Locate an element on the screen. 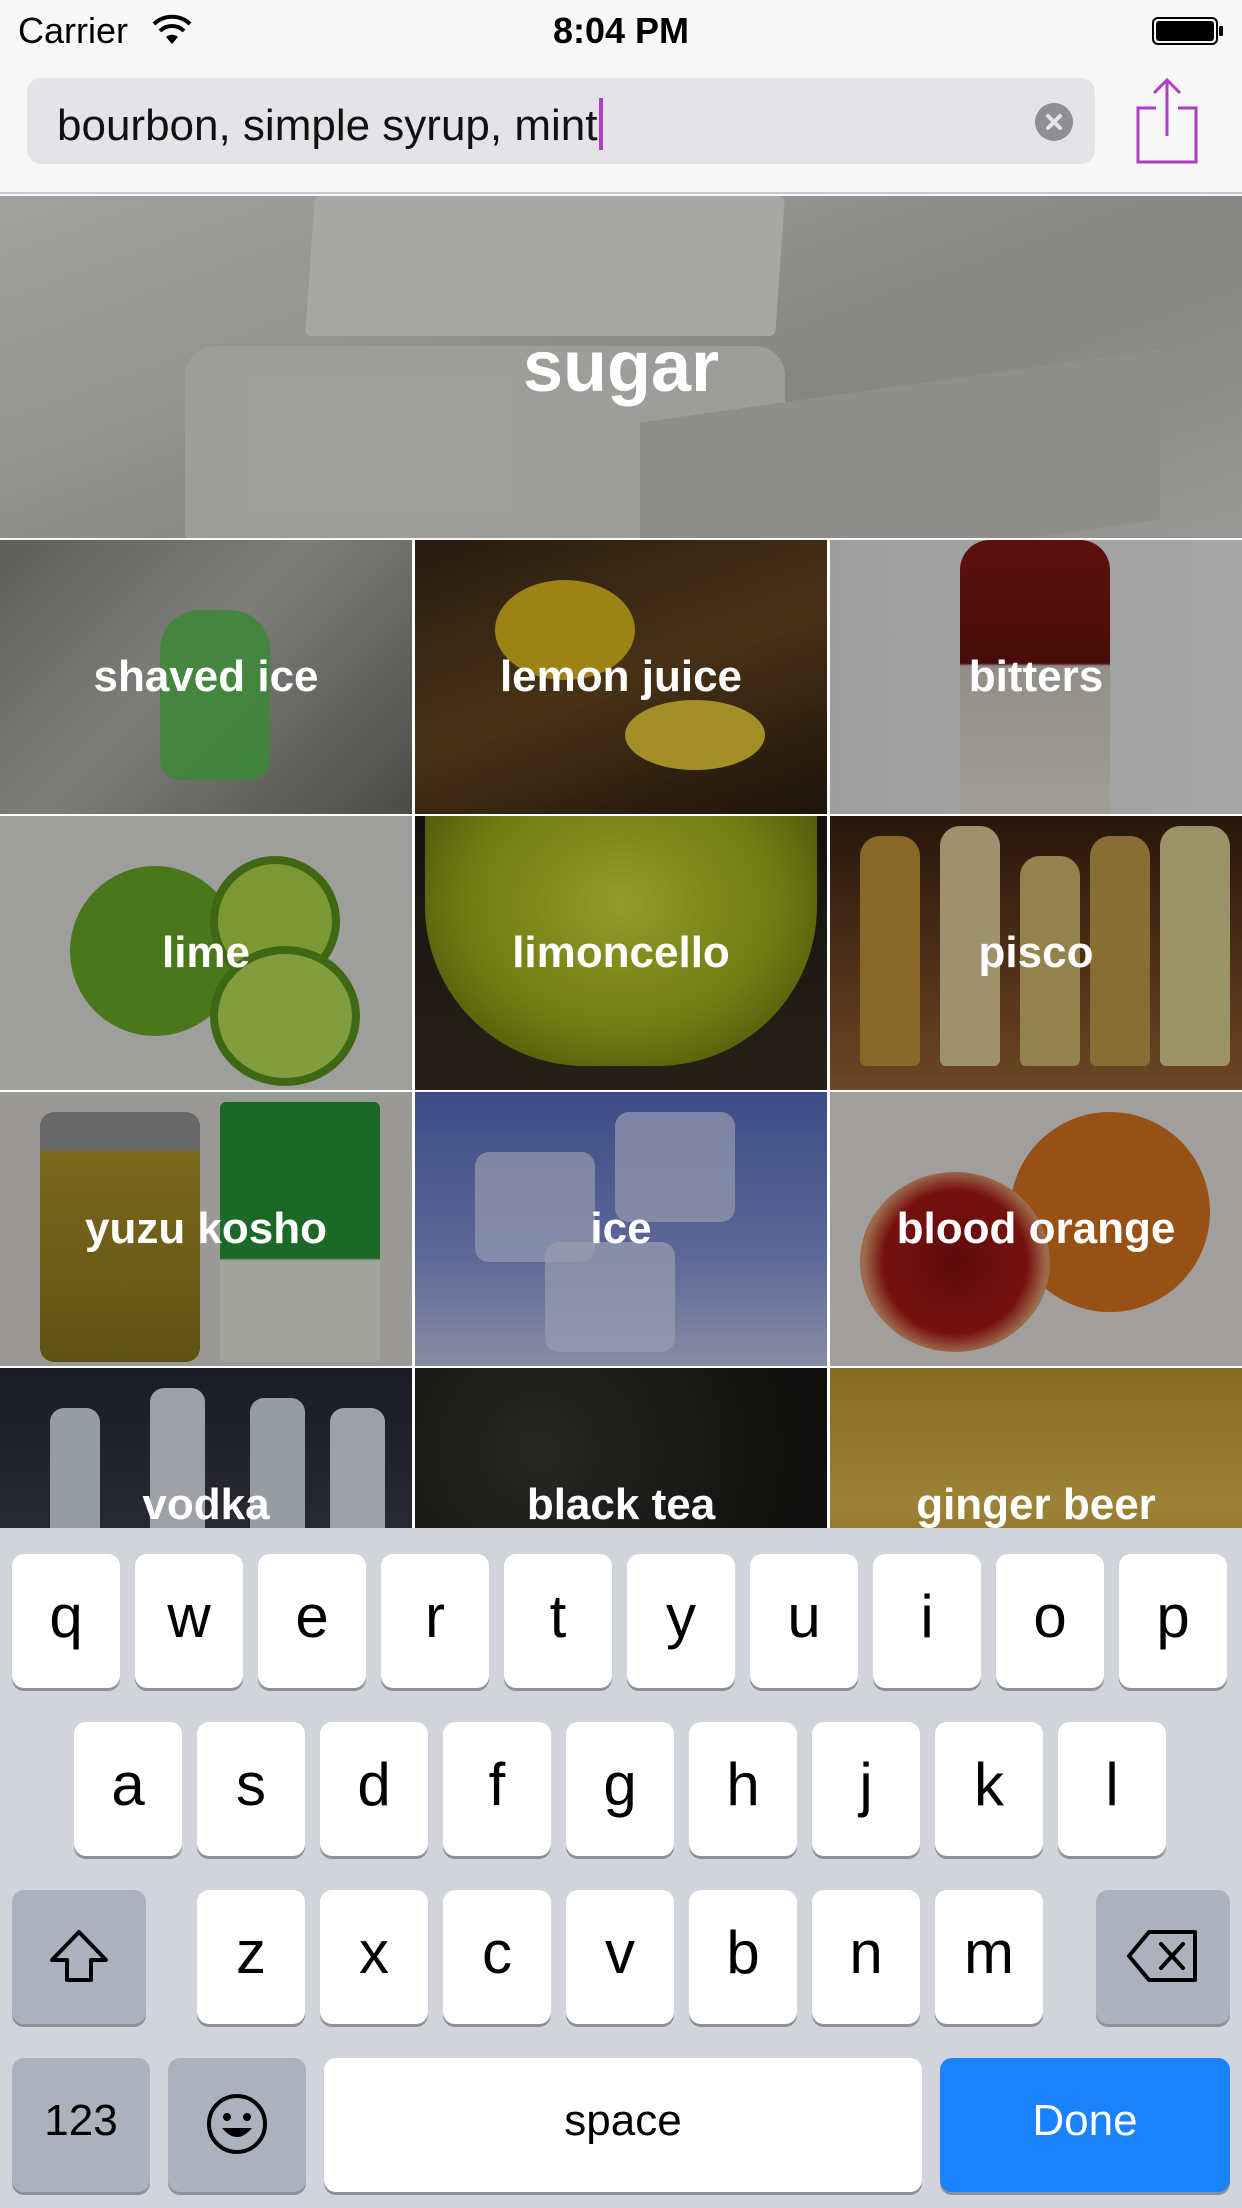  ingredient-tile: blood orange is located at coordinates (1036, 1229).